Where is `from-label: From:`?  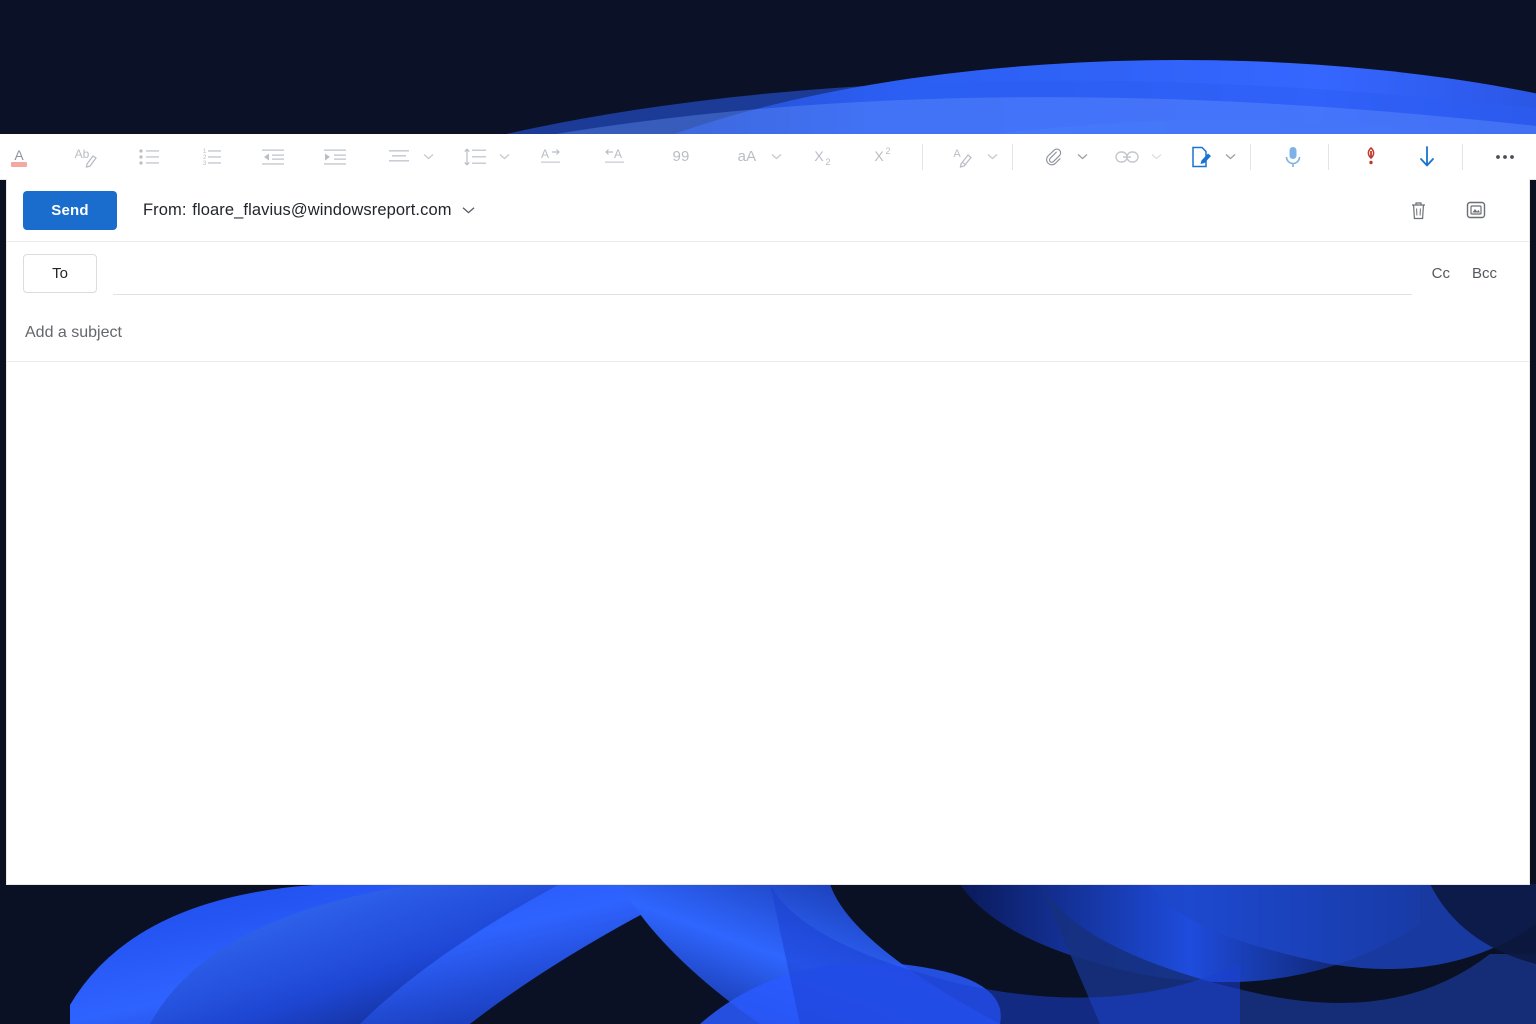 from-label: From: is located at coordinates (165, 209).